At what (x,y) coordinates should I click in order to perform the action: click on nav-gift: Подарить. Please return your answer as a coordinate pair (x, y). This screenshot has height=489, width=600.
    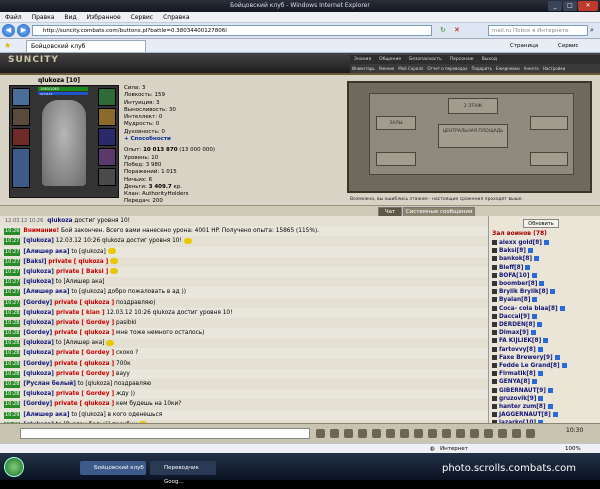
    Looking at the image, I should click on (481, 68).